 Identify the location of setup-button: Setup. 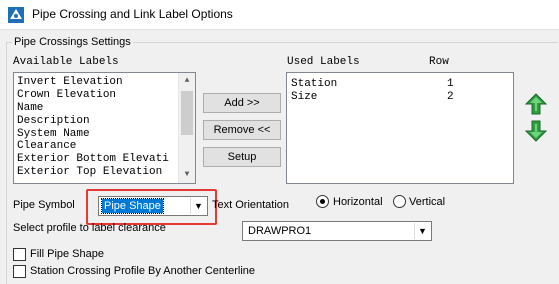
(242, 157).